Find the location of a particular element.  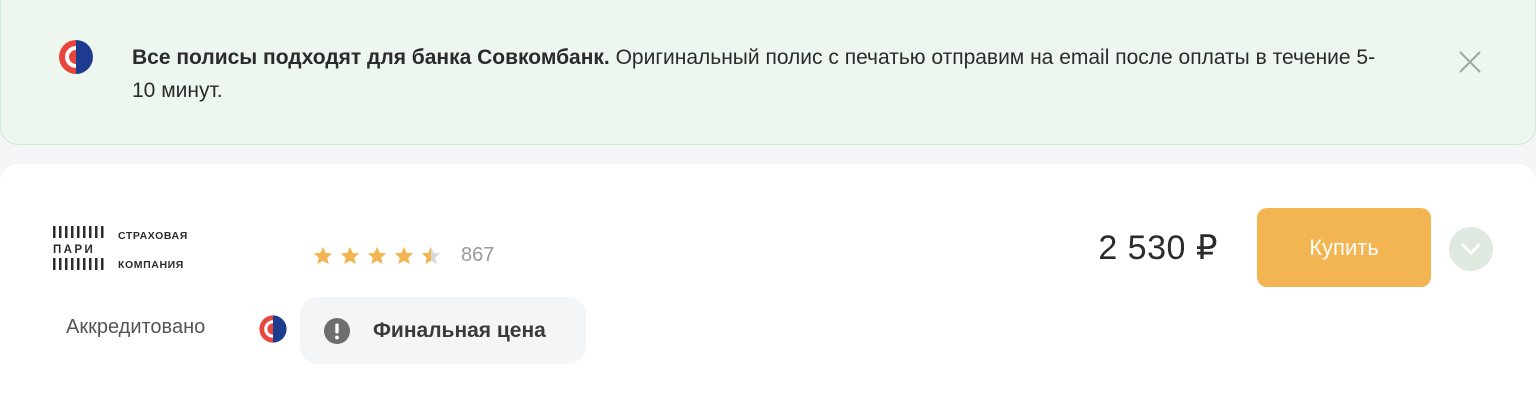

pari-insurer-logo: ПАРИ СТРАХОВАЯ КОМПАНИЯ is located at coordinates (120, 248).